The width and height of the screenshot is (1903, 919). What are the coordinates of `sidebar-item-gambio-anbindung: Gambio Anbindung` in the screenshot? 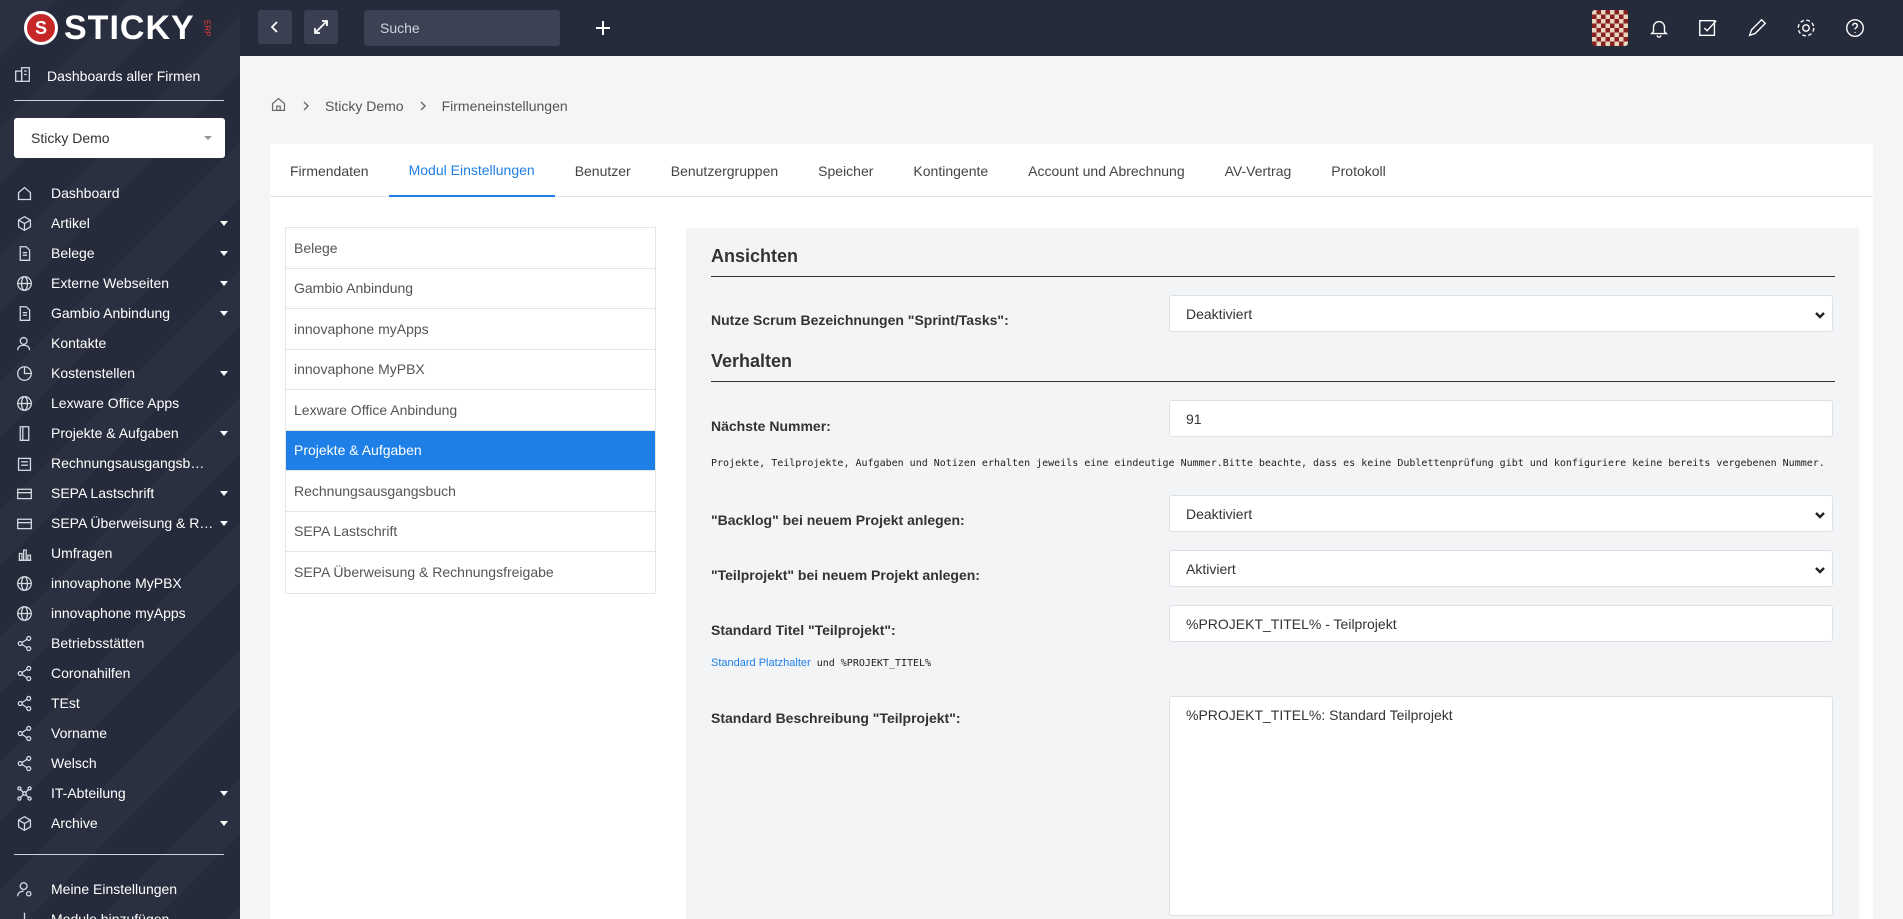 It's located at (120, 313).